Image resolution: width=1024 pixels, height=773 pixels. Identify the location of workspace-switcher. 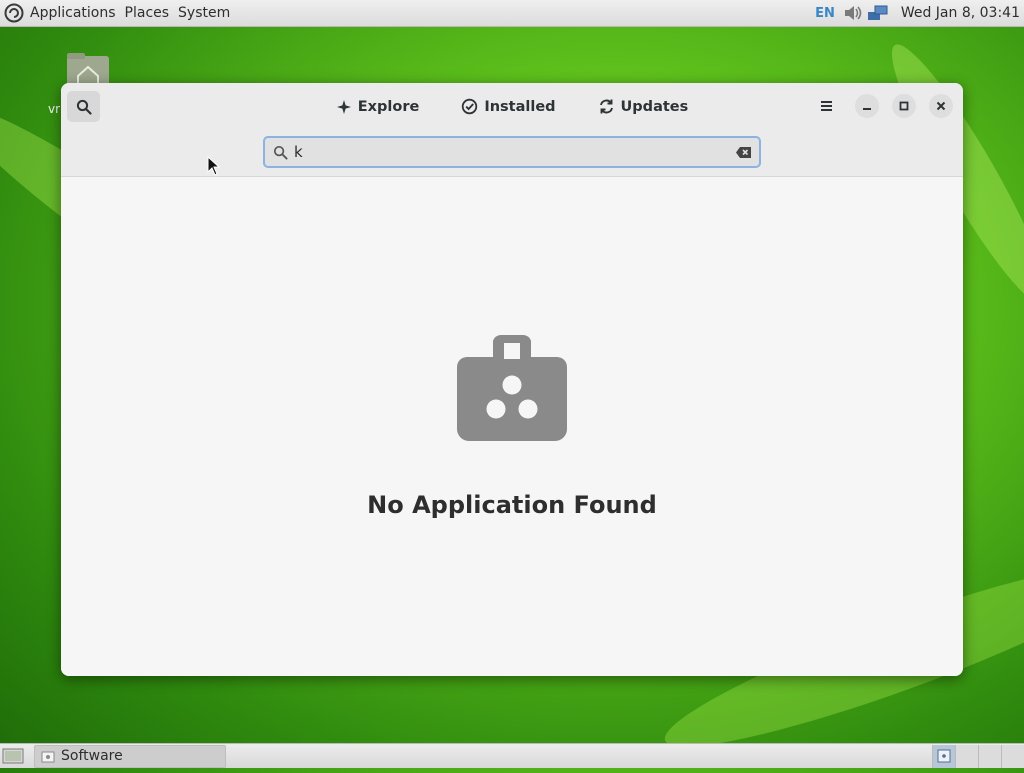
(978, 756).